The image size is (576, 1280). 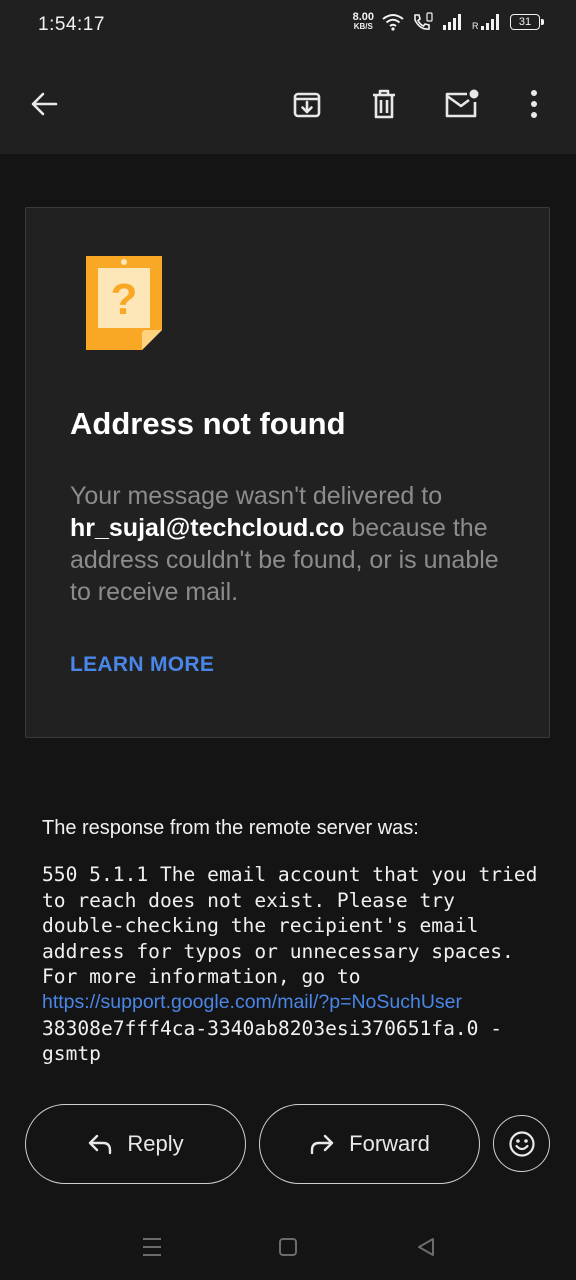 What do you see at coordinates (534, 104) in the screenshot?
I see `more-vert-icon` at bounding box center [534, 104].